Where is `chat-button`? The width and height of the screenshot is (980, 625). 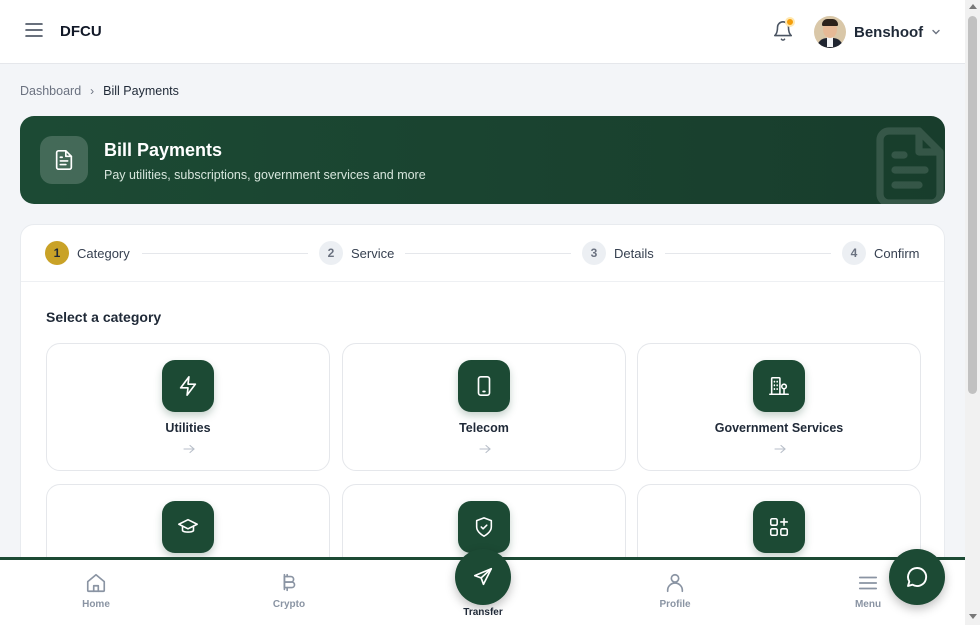
chat-button is located at coordinates (917, 577).